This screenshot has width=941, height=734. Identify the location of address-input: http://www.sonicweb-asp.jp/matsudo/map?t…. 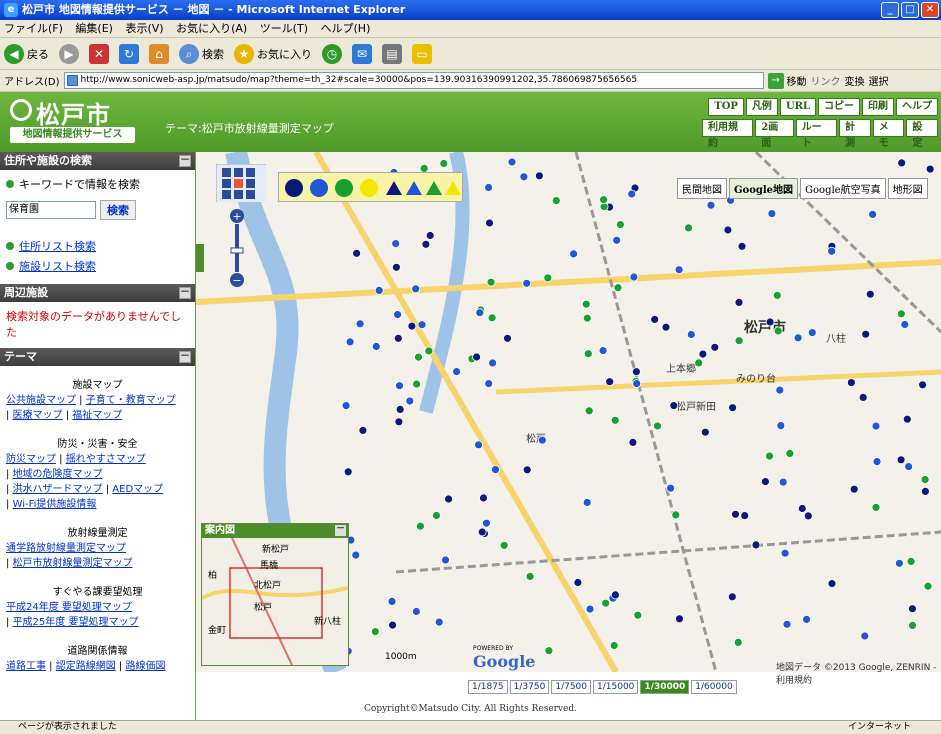
(413, 80).